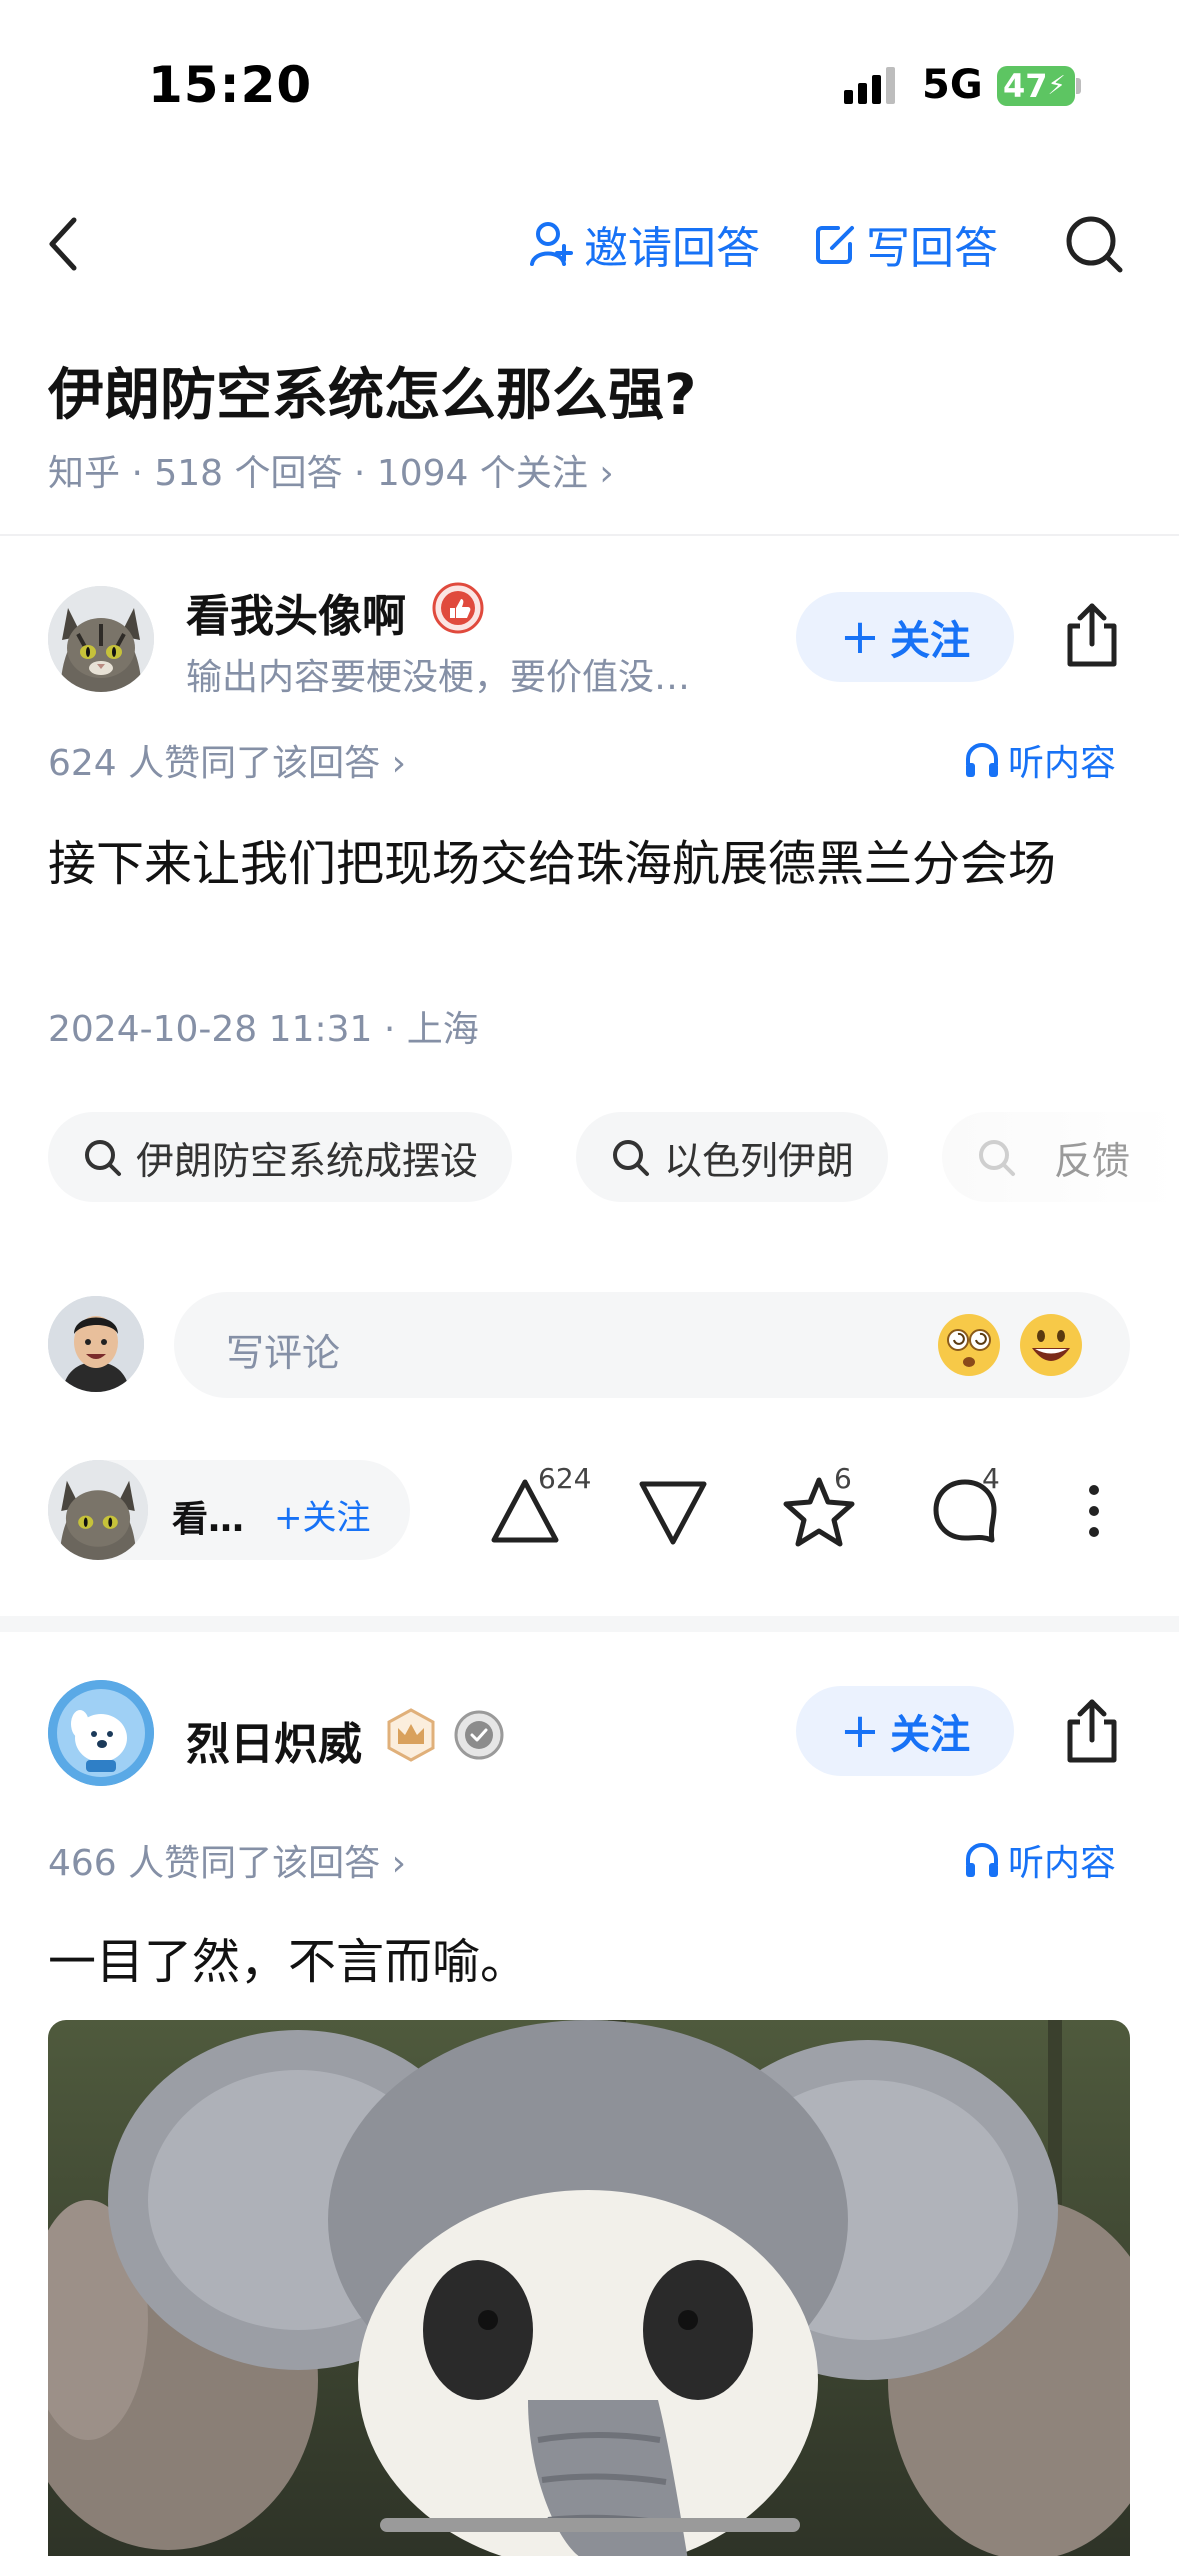  I want to click on more-options-icon, so click(1094, 1511).